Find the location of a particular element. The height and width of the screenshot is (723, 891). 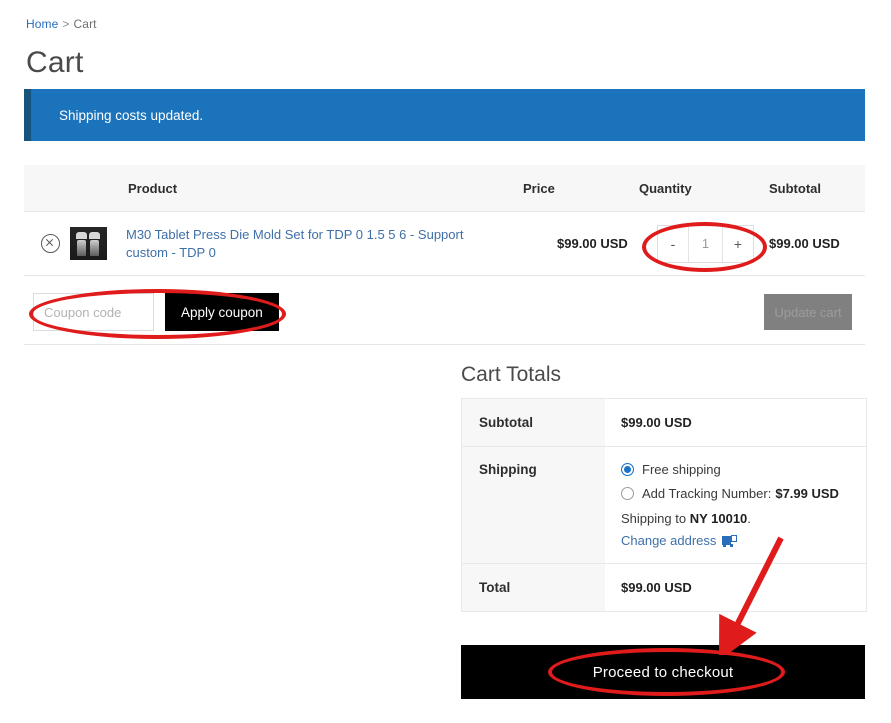

remove-cell is located at coordinates (47, 243).